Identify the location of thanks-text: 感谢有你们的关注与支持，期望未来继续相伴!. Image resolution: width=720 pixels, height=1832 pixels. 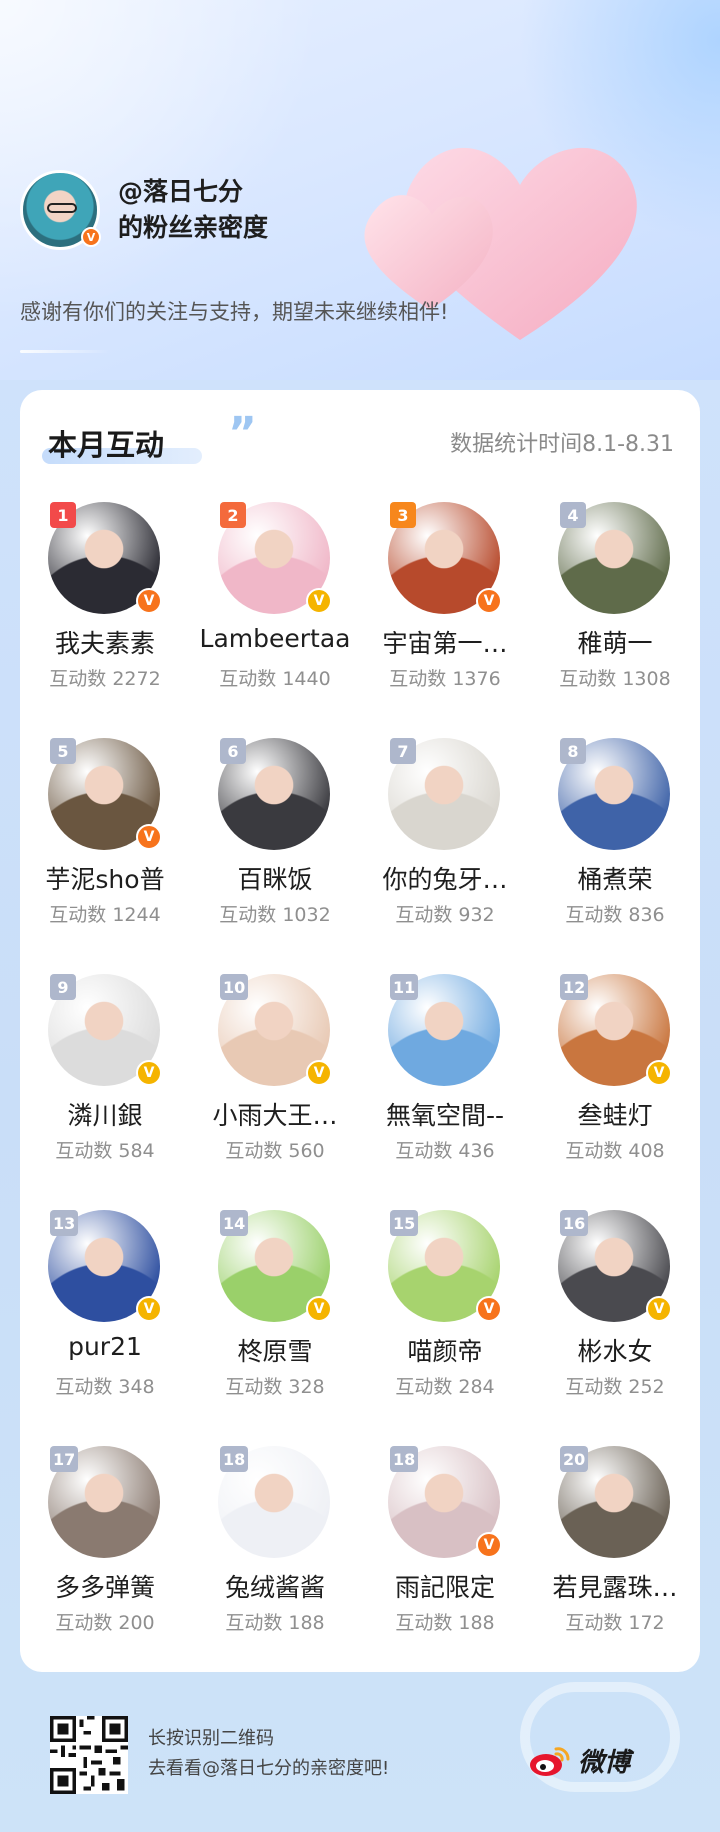
(234, 312).